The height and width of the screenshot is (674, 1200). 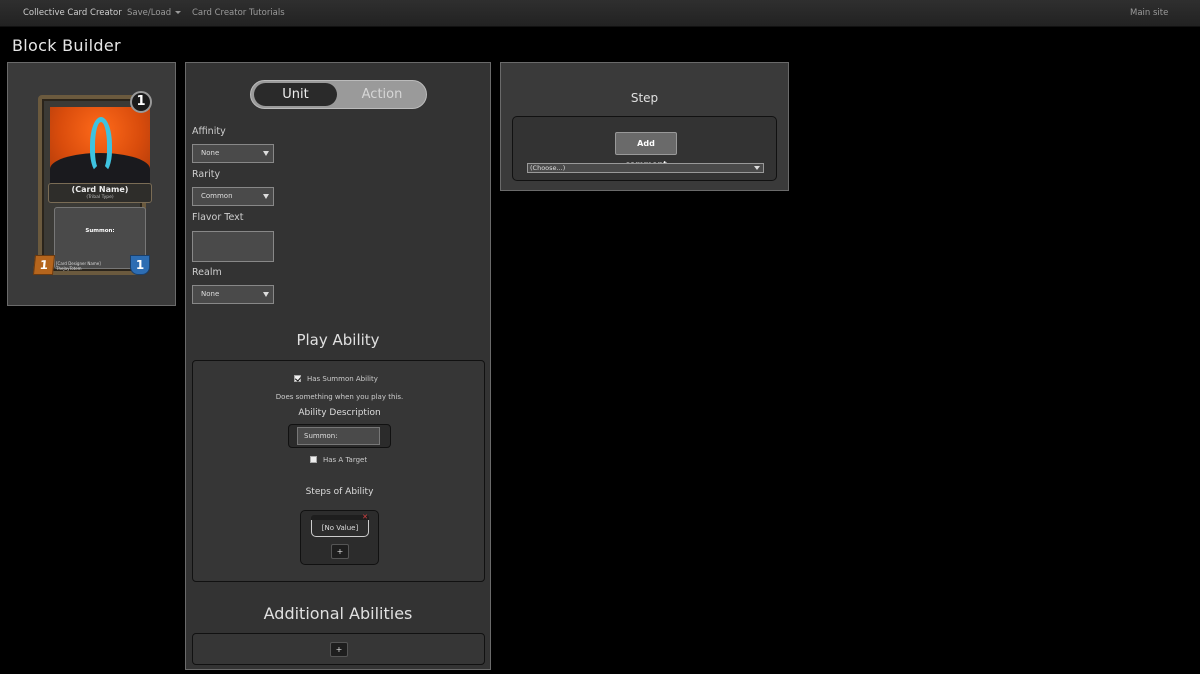 What do you see at coordinates (233, 153) in the screenshot?
I see `affinity-select: None` at bounding box center [233, 153].